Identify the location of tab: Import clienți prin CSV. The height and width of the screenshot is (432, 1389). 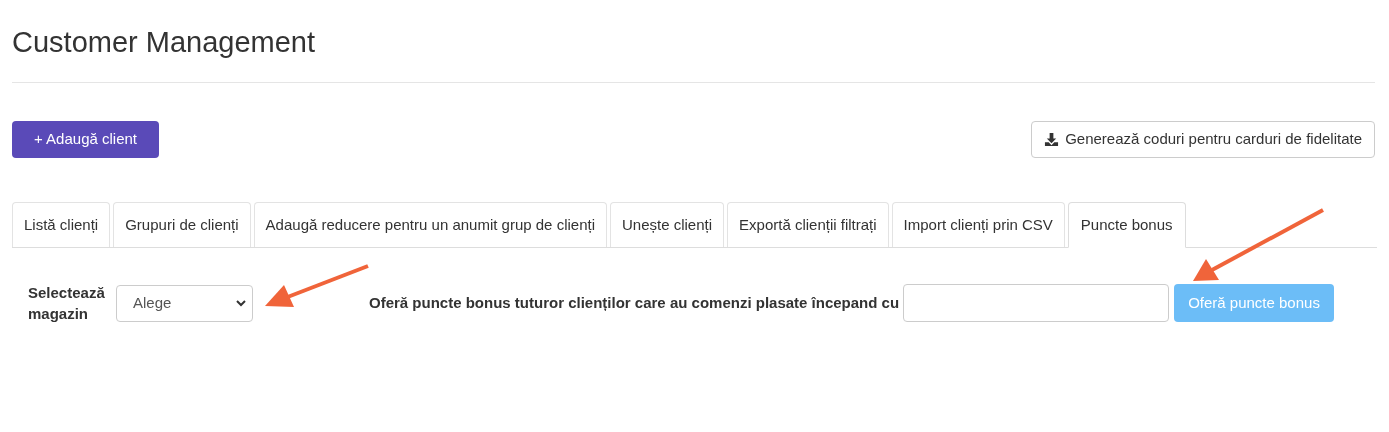
(978, 224).